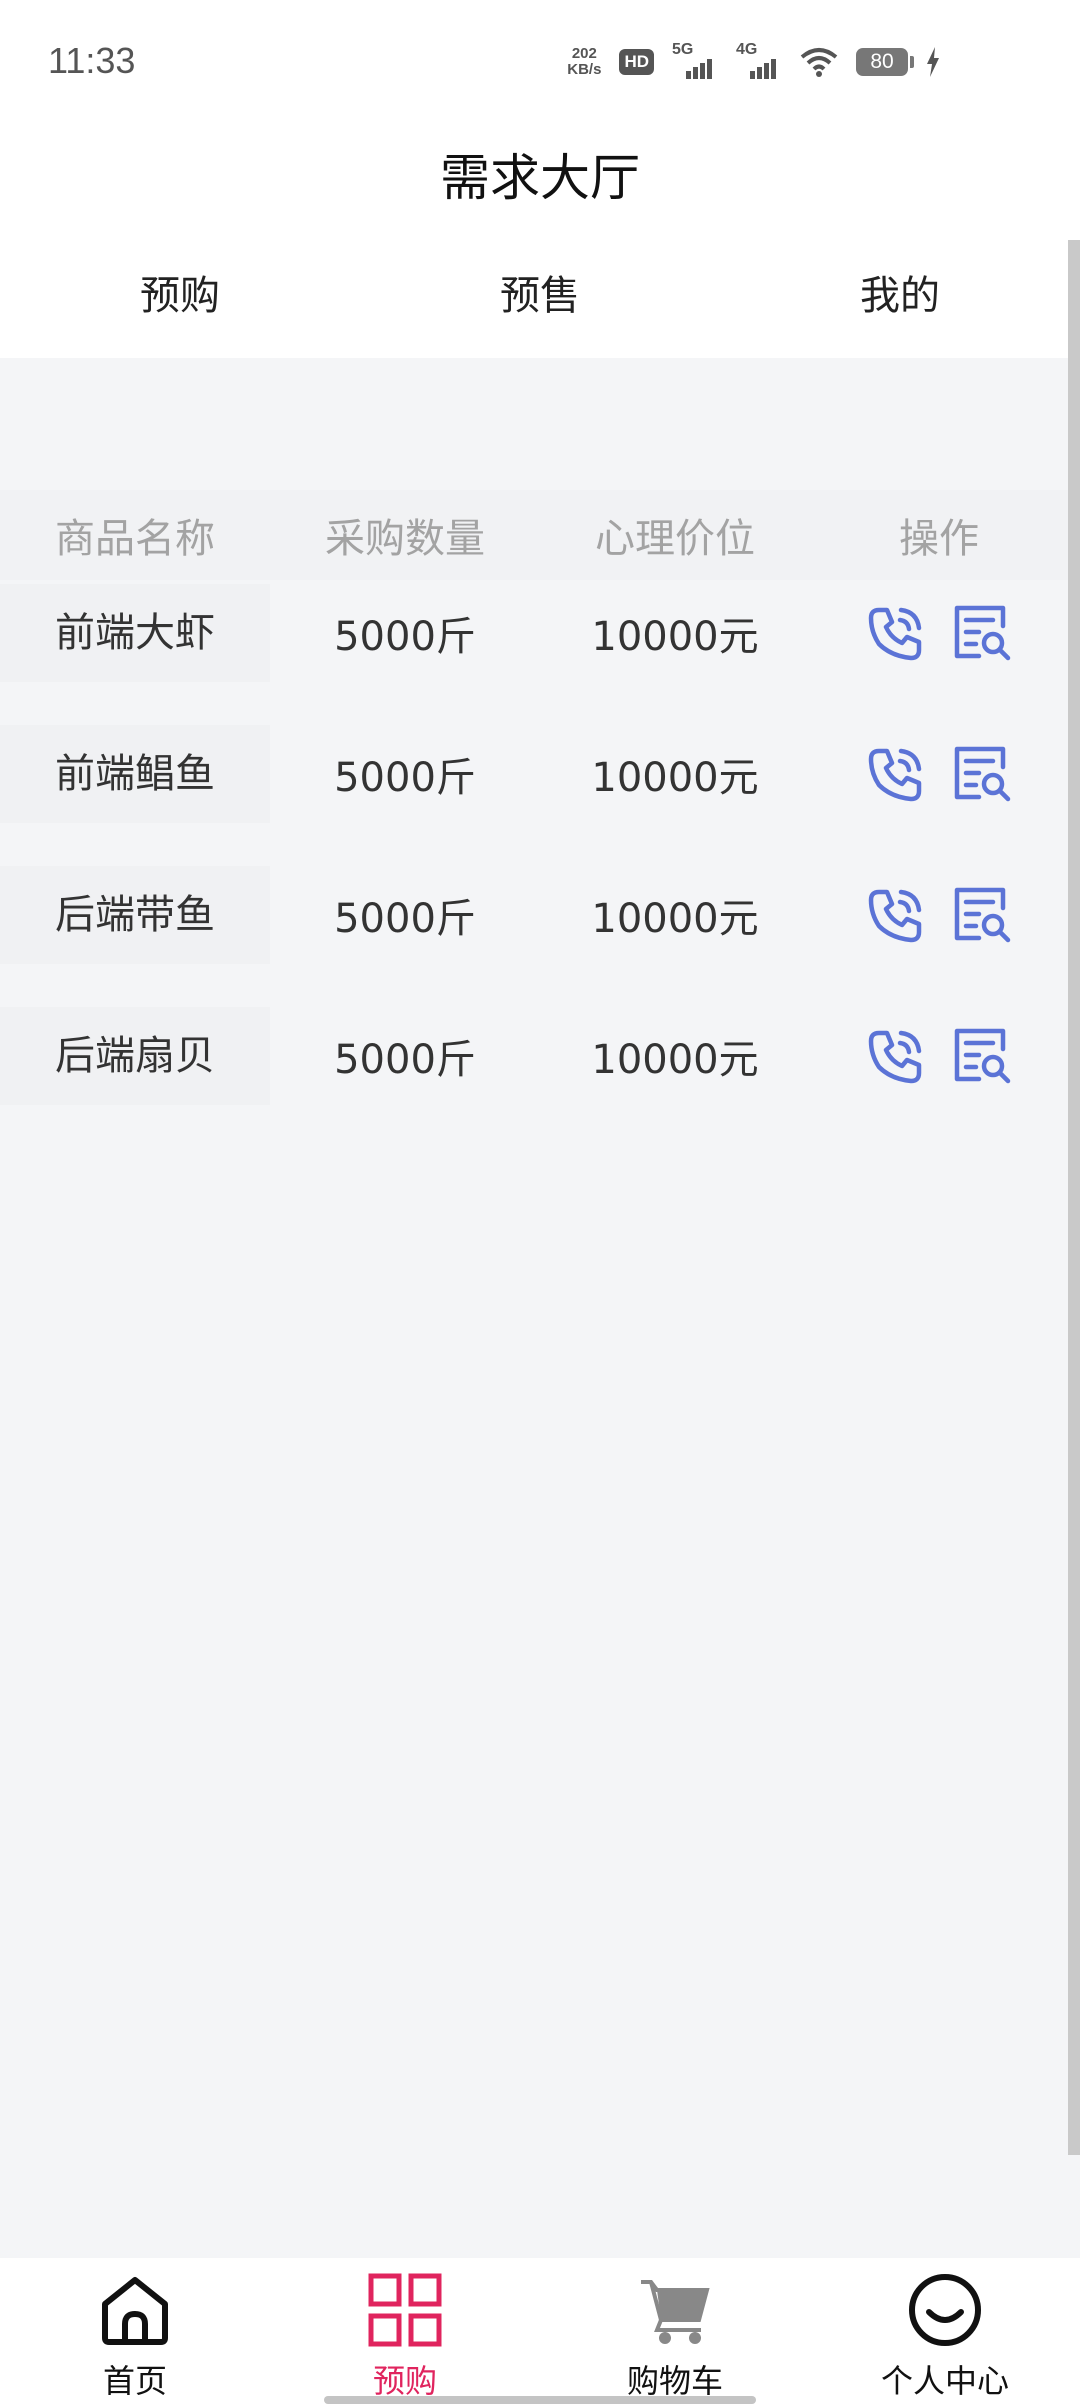 The image size is (1080, 2408). Describe the element at coordinates (135, 1056) in the screenshot. I see `product-name: 后端扇贝` at that location.